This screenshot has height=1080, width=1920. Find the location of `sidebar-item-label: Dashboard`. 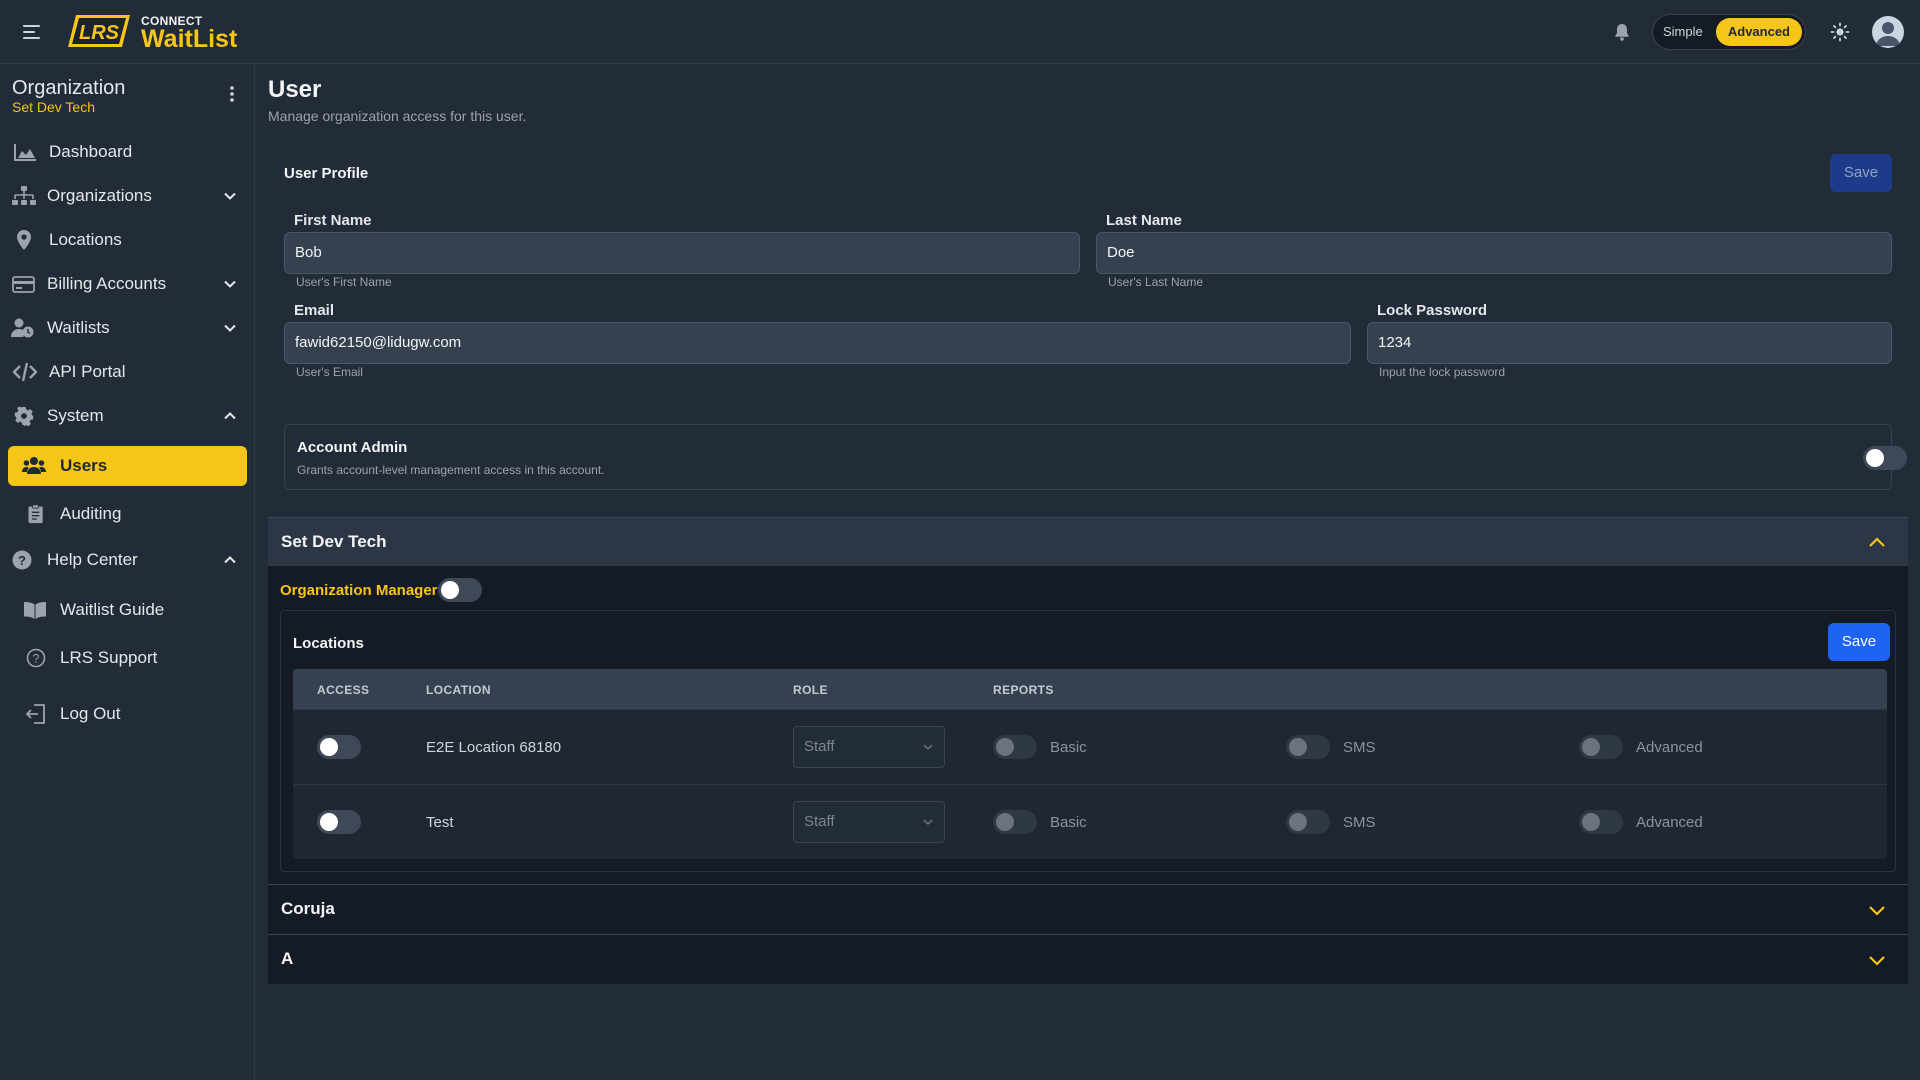

sidebar-item-label: Dashboard is located at coordinates (91, 151).